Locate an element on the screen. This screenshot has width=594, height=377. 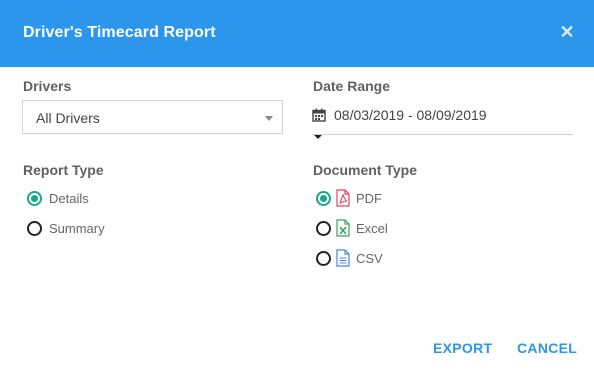
document-type-csv-label: CSV is located at coordinates (369, 258).